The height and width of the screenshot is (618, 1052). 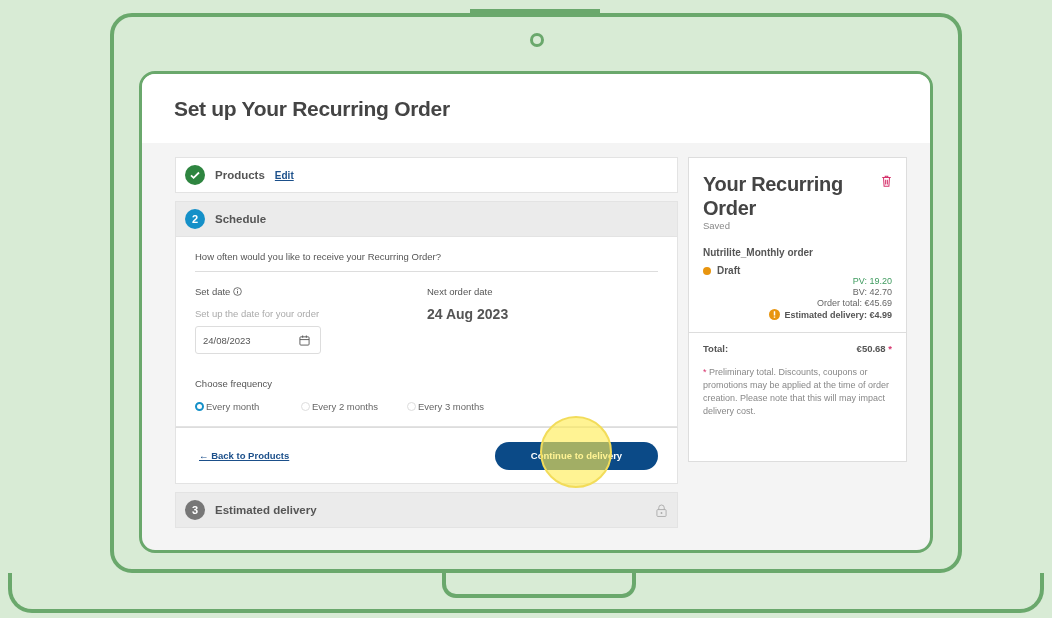 What do you see at coordinates (195, 175) in the screenshot?
I see `check-icon` at bounding box center [195, 175].